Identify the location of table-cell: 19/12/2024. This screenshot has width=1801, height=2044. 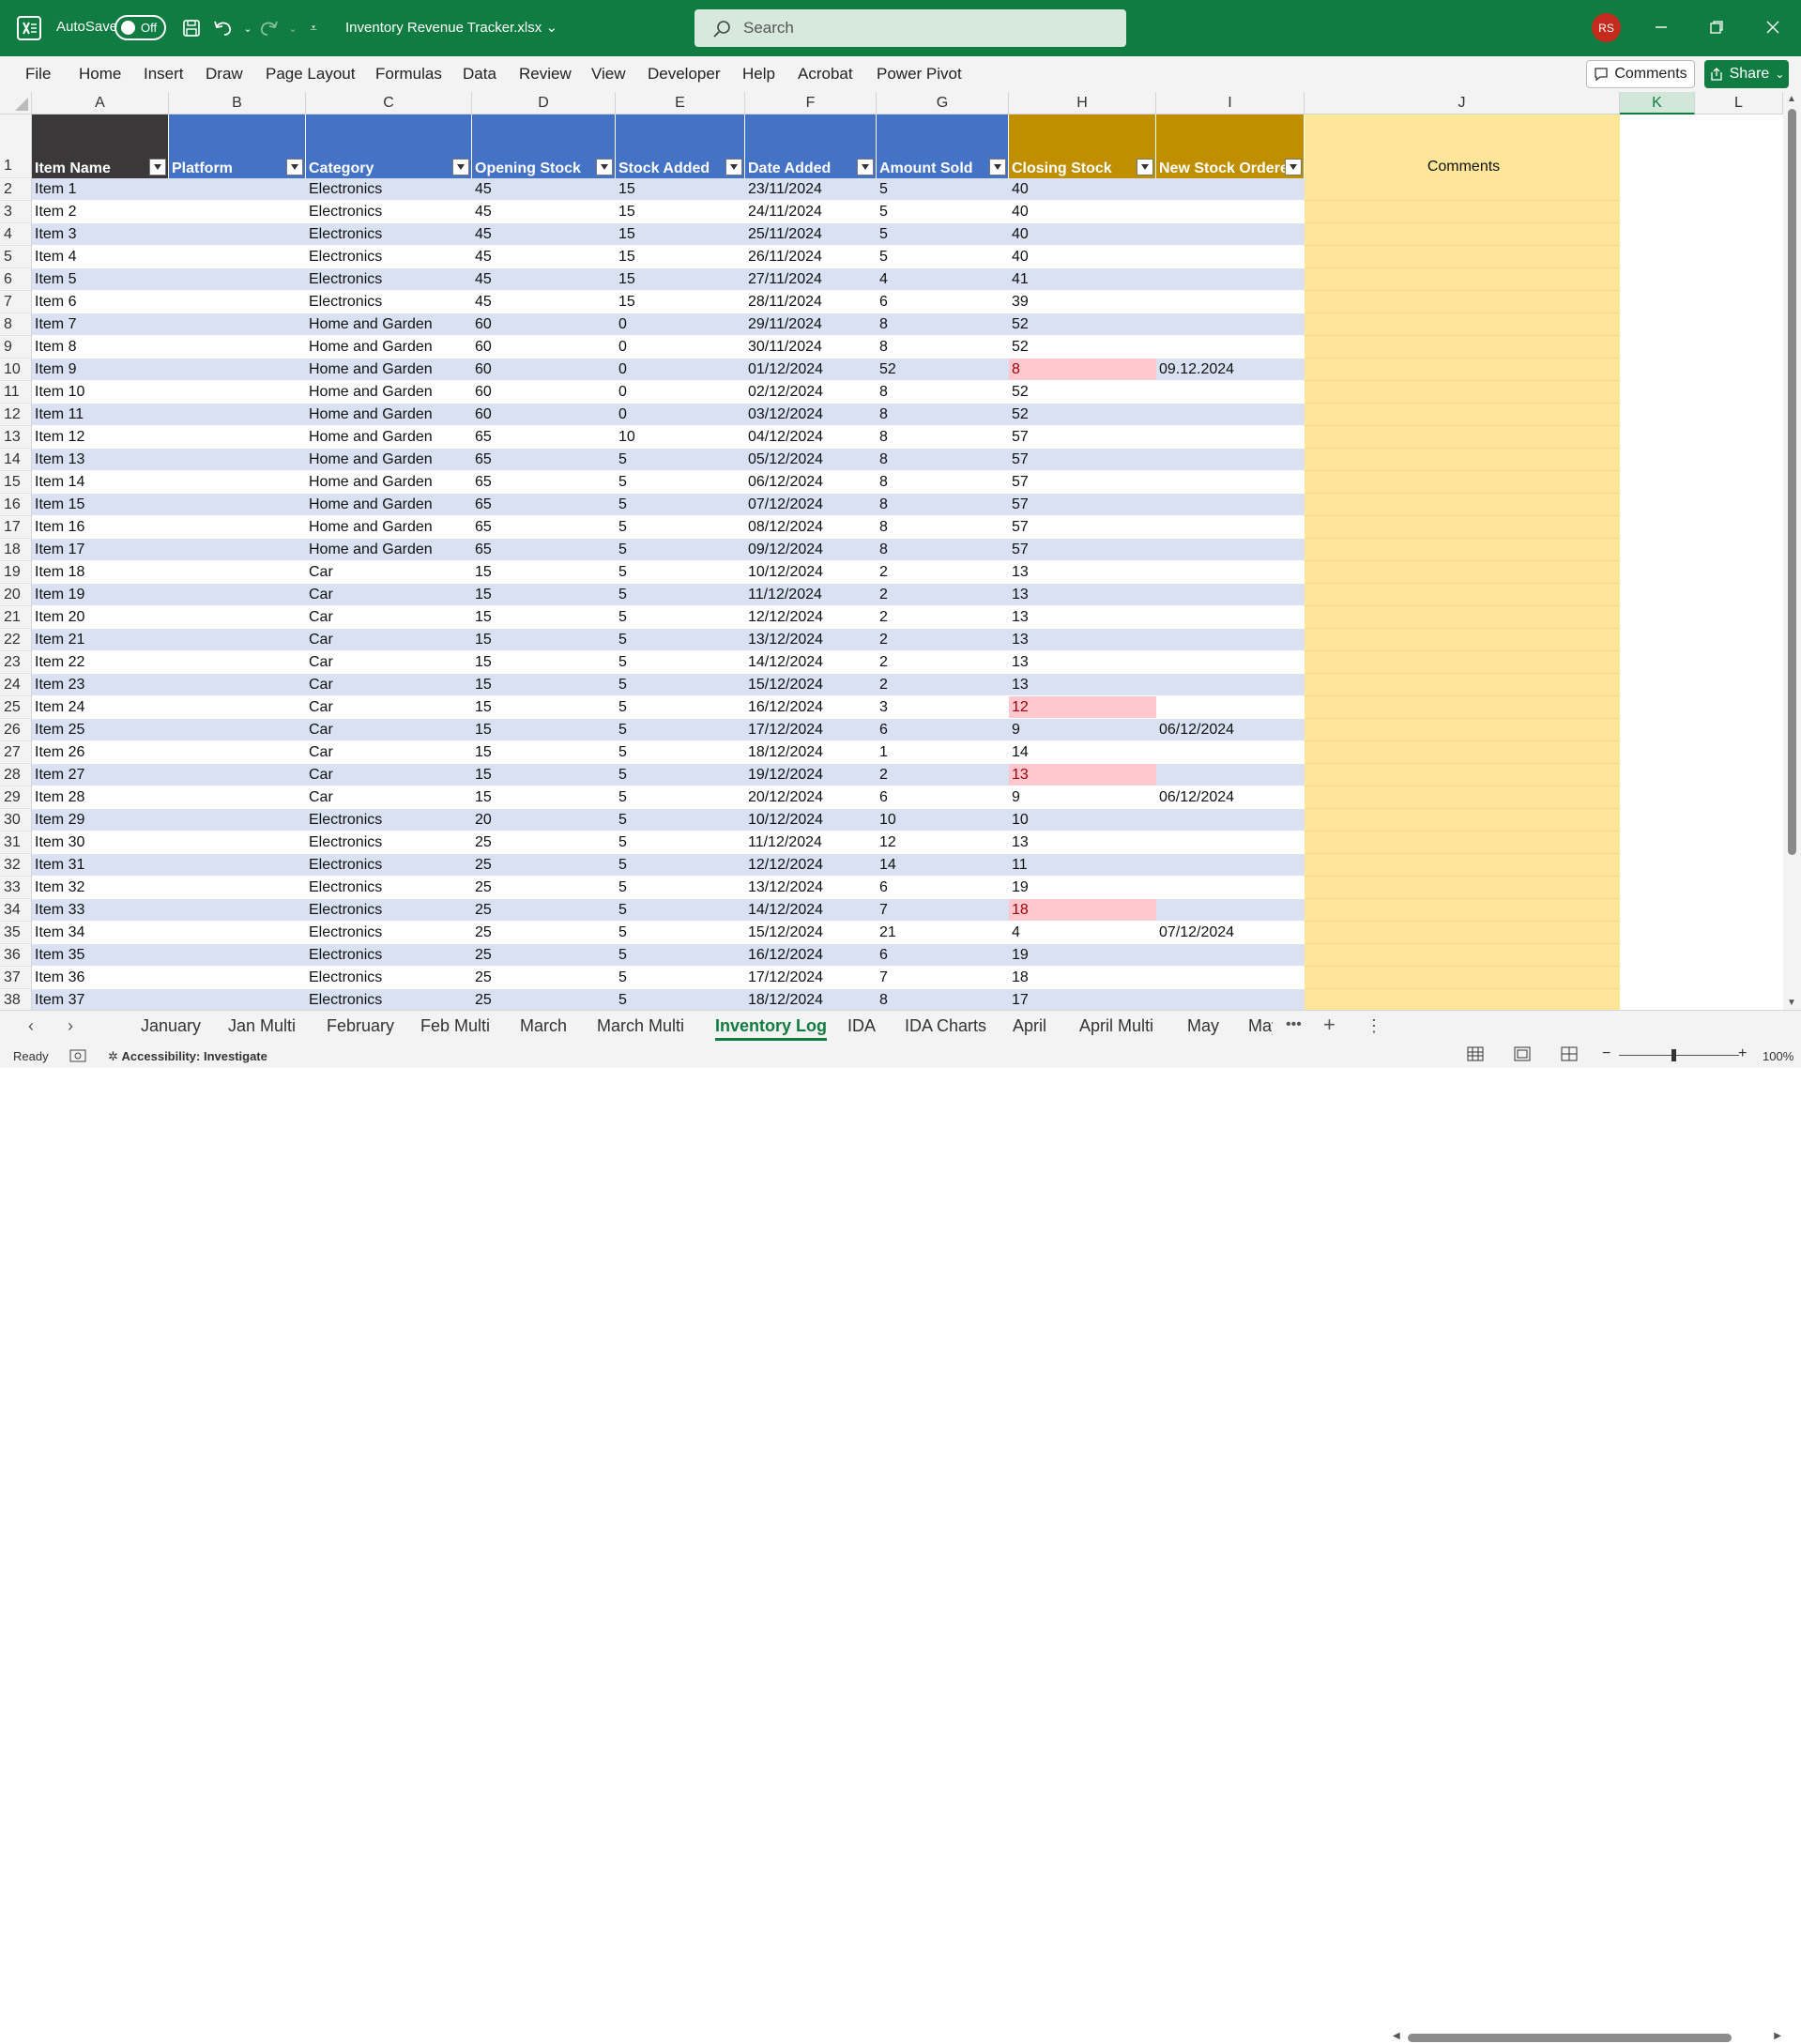
(811, 775).